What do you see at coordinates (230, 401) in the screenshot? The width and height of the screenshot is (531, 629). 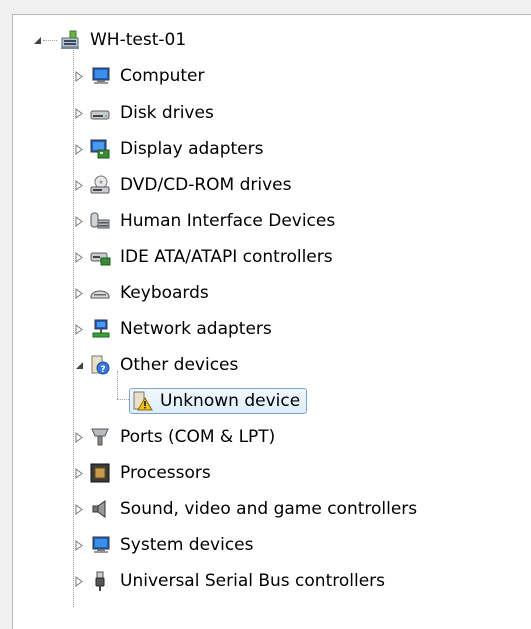 I see `tree-item-label: Unknown device` at bounding box center [230, 401].